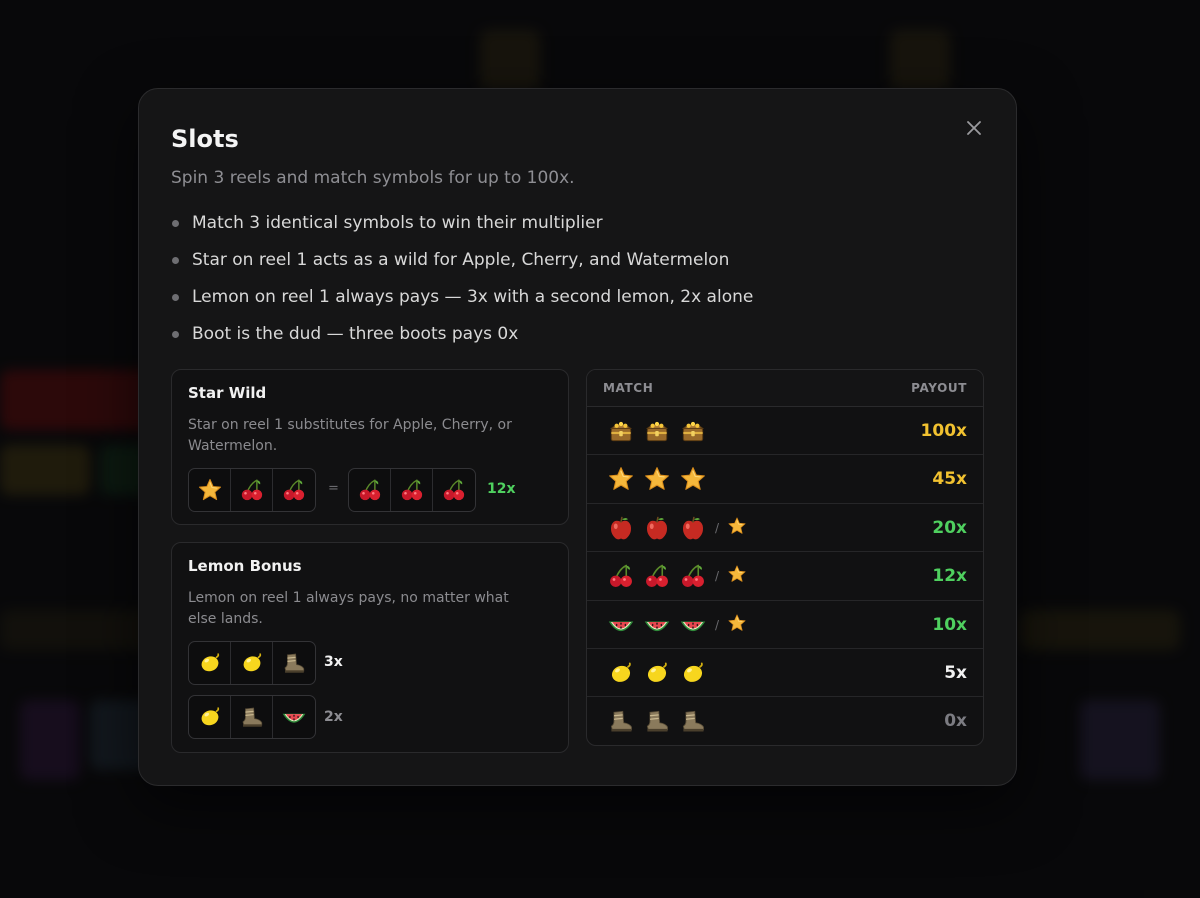 Image resolution: width=1200 pixels, height=898 pixels. I want to click on paytable-rows: 100x 45x / 20x / 12x / 10x 5x 0x, so click(785, 576).